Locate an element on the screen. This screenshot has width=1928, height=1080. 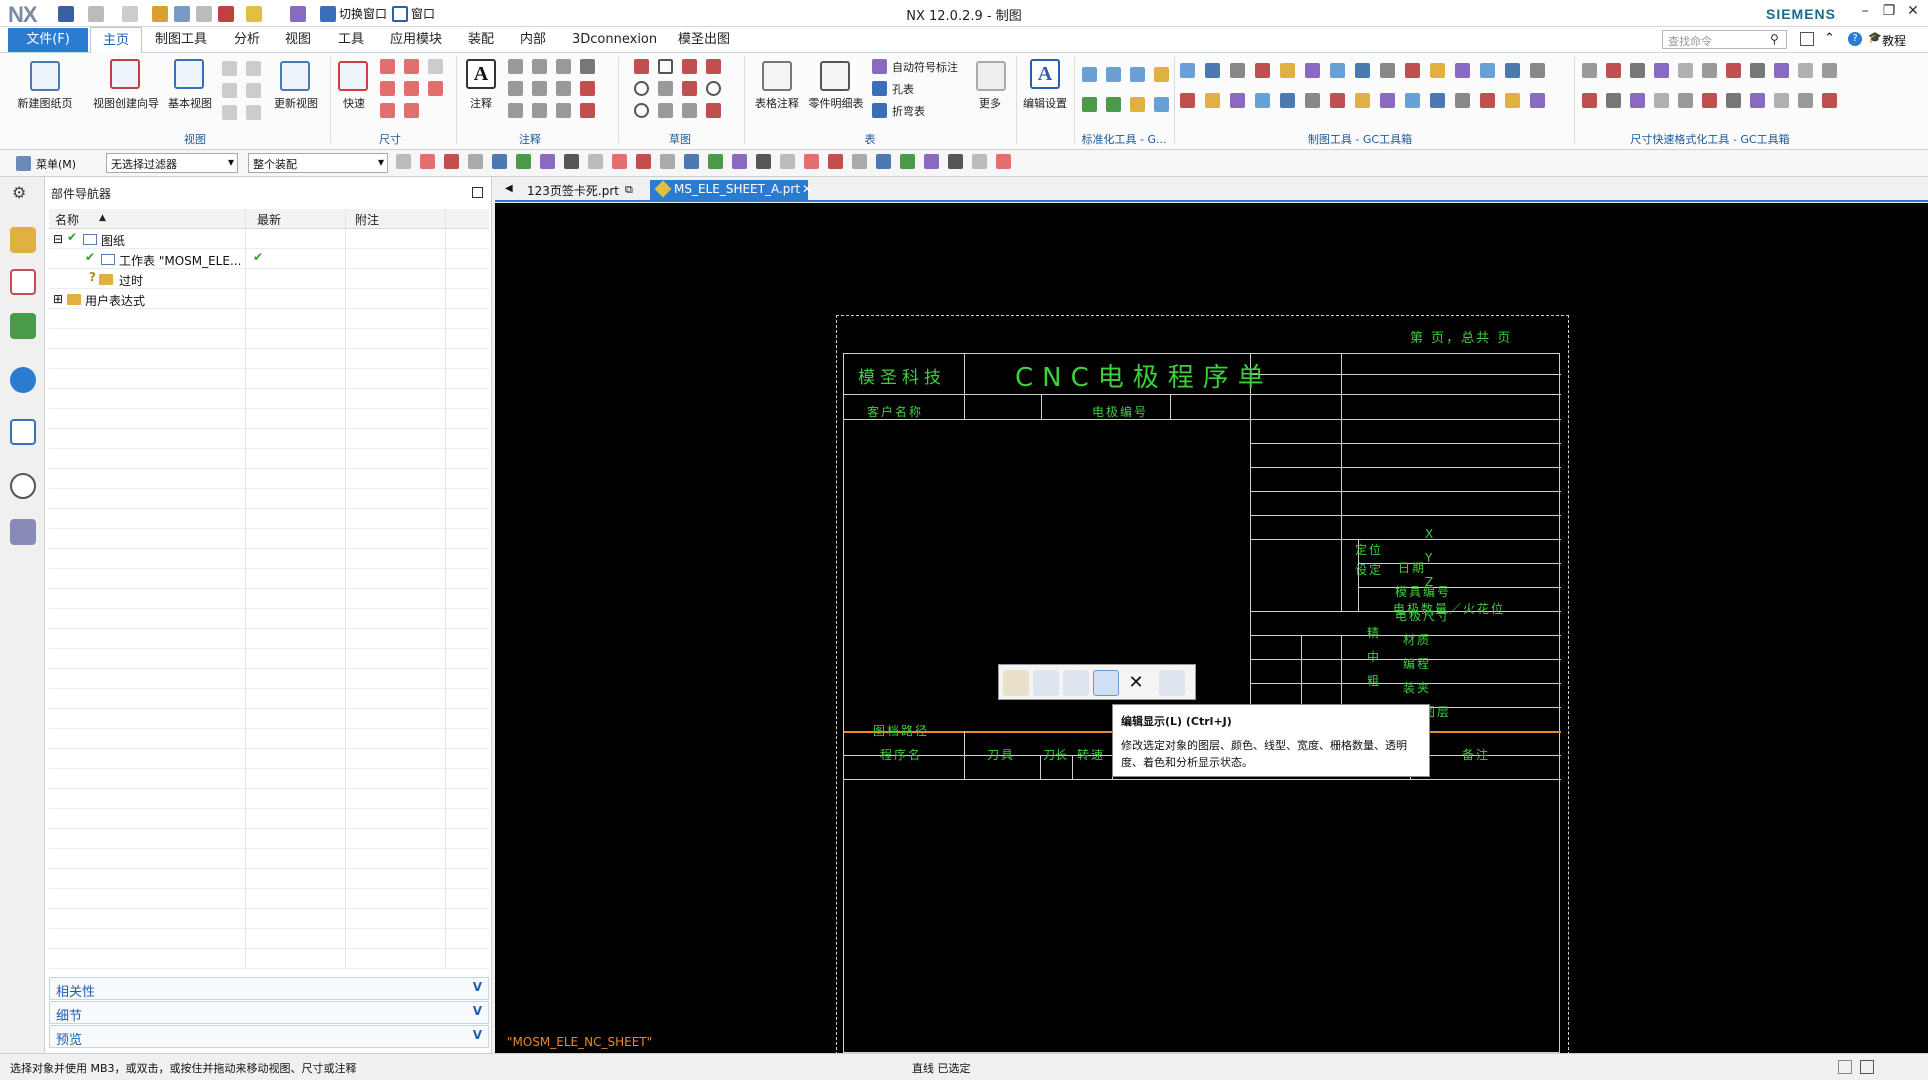
command-search-input: 查找命令 is located at coordinates (1724, 39).